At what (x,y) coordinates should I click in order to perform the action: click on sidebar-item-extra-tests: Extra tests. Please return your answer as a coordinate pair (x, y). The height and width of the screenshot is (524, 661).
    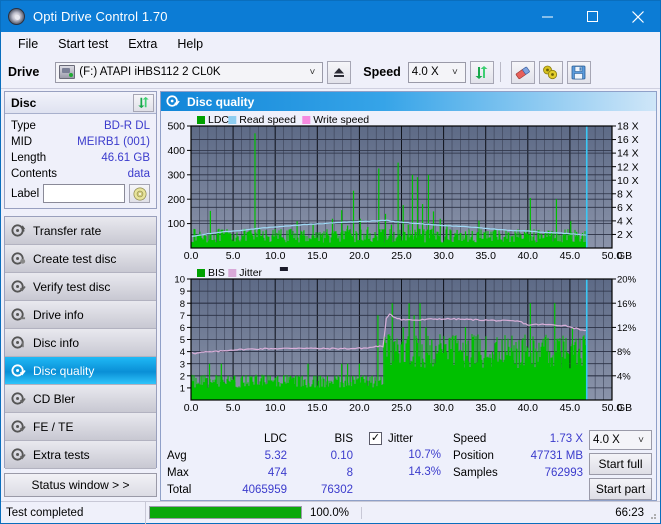
    Looking at the image, I should click on (80, 455).